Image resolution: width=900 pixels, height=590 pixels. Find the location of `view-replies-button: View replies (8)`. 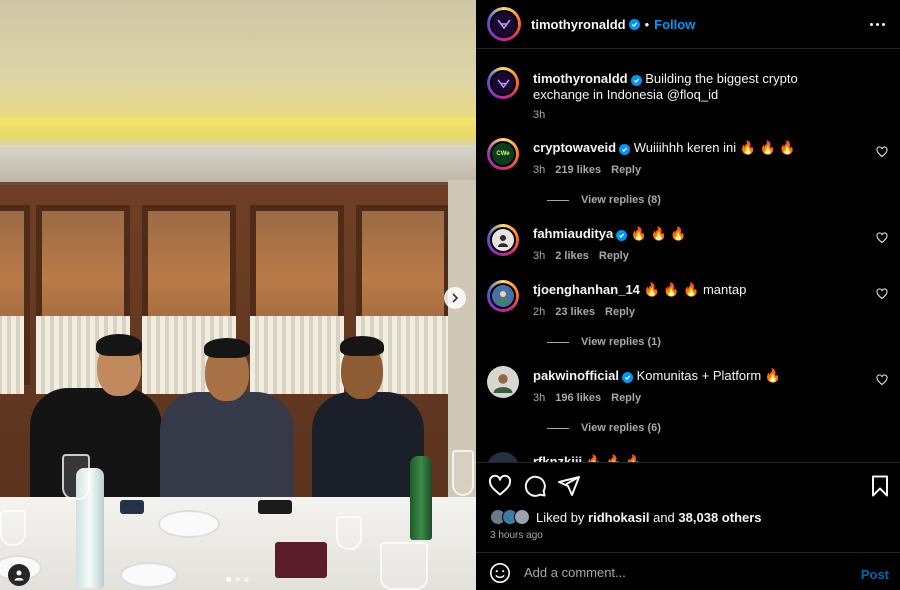

view-replies-button: View replies (8) is located at coordinates (604, 200).